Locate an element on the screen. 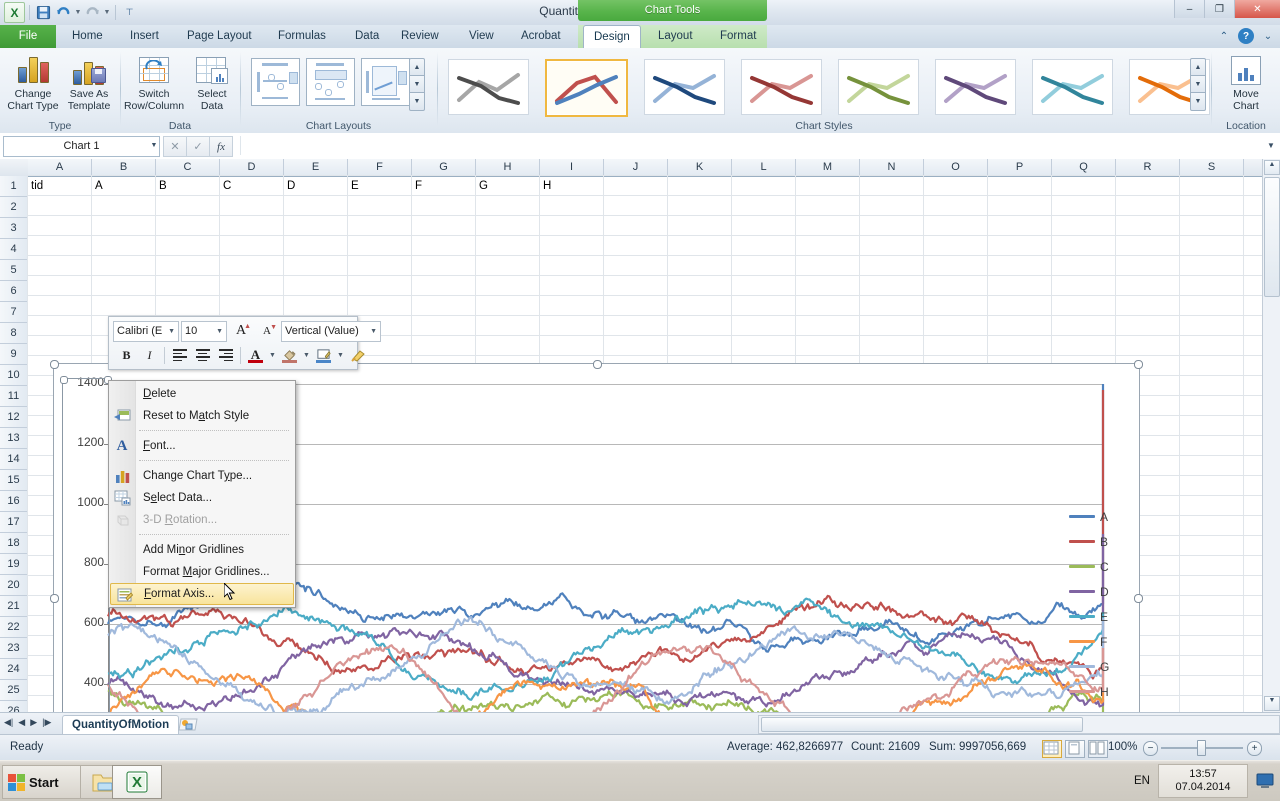 This screenshot has width=1280, height=801. column-header-P: P is located at coordinates (1020, 167).